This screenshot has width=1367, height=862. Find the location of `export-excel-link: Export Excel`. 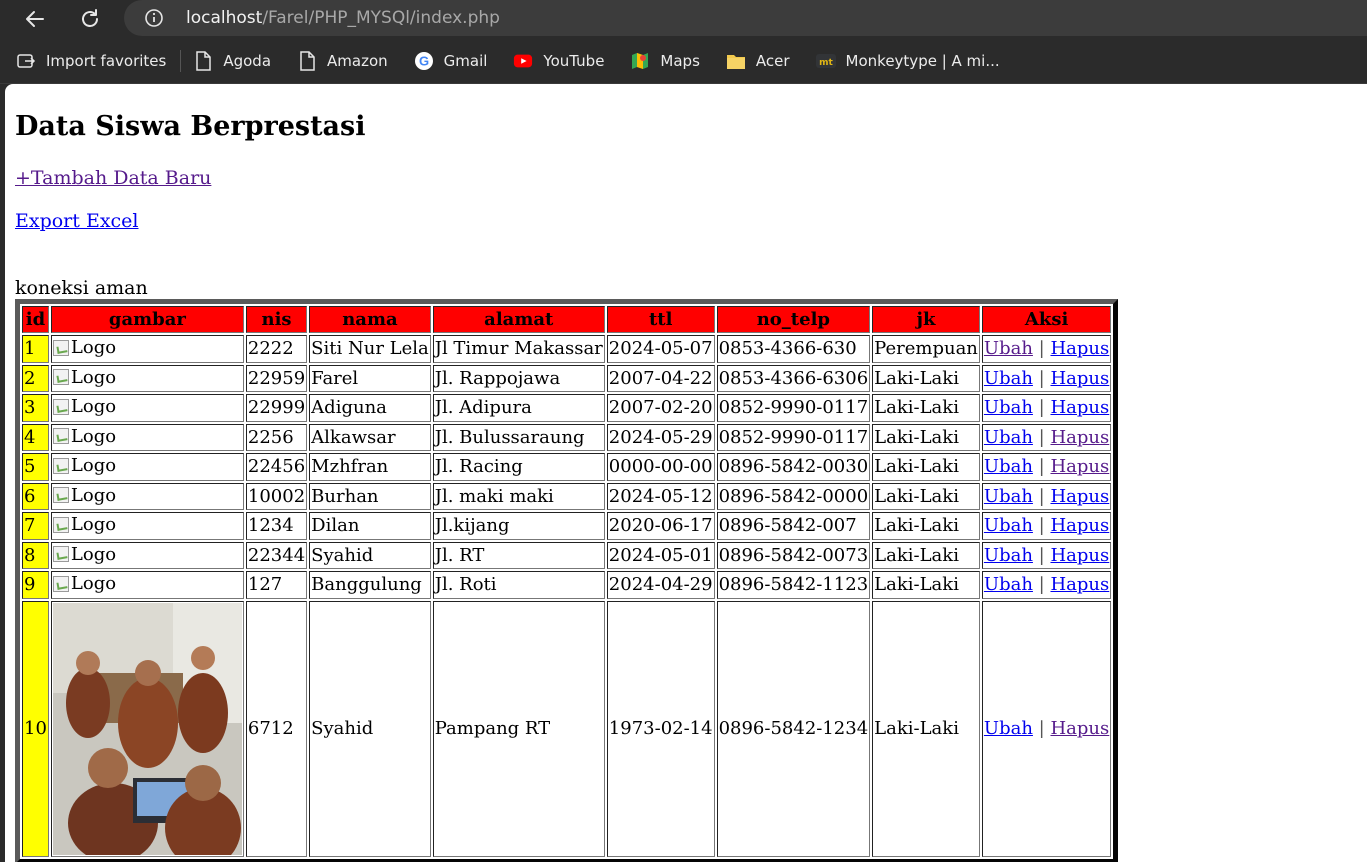

export-excel-link: Export Excel is located at coordinates (691, 221).